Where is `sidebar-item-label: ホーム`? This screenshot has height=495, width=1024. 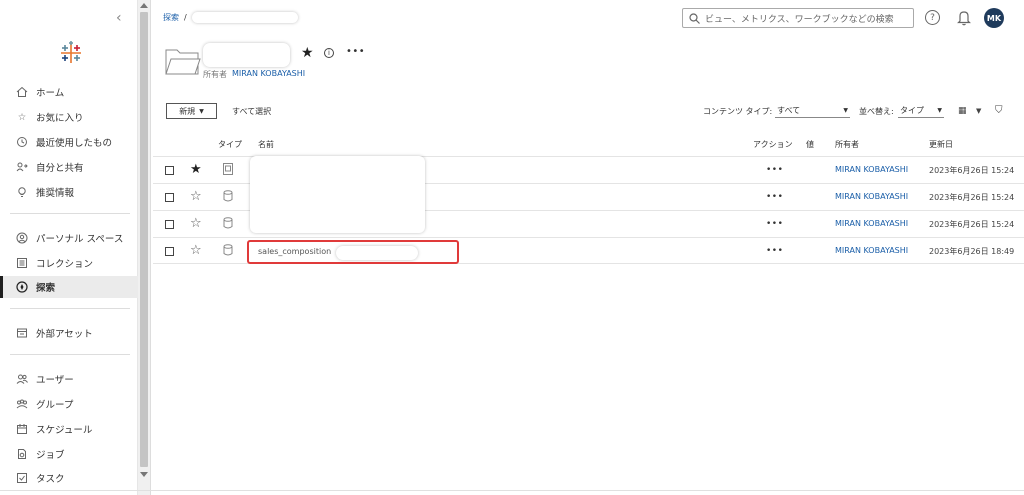
sidebar-item-label: ホーム is located at coordinates (50, 93).